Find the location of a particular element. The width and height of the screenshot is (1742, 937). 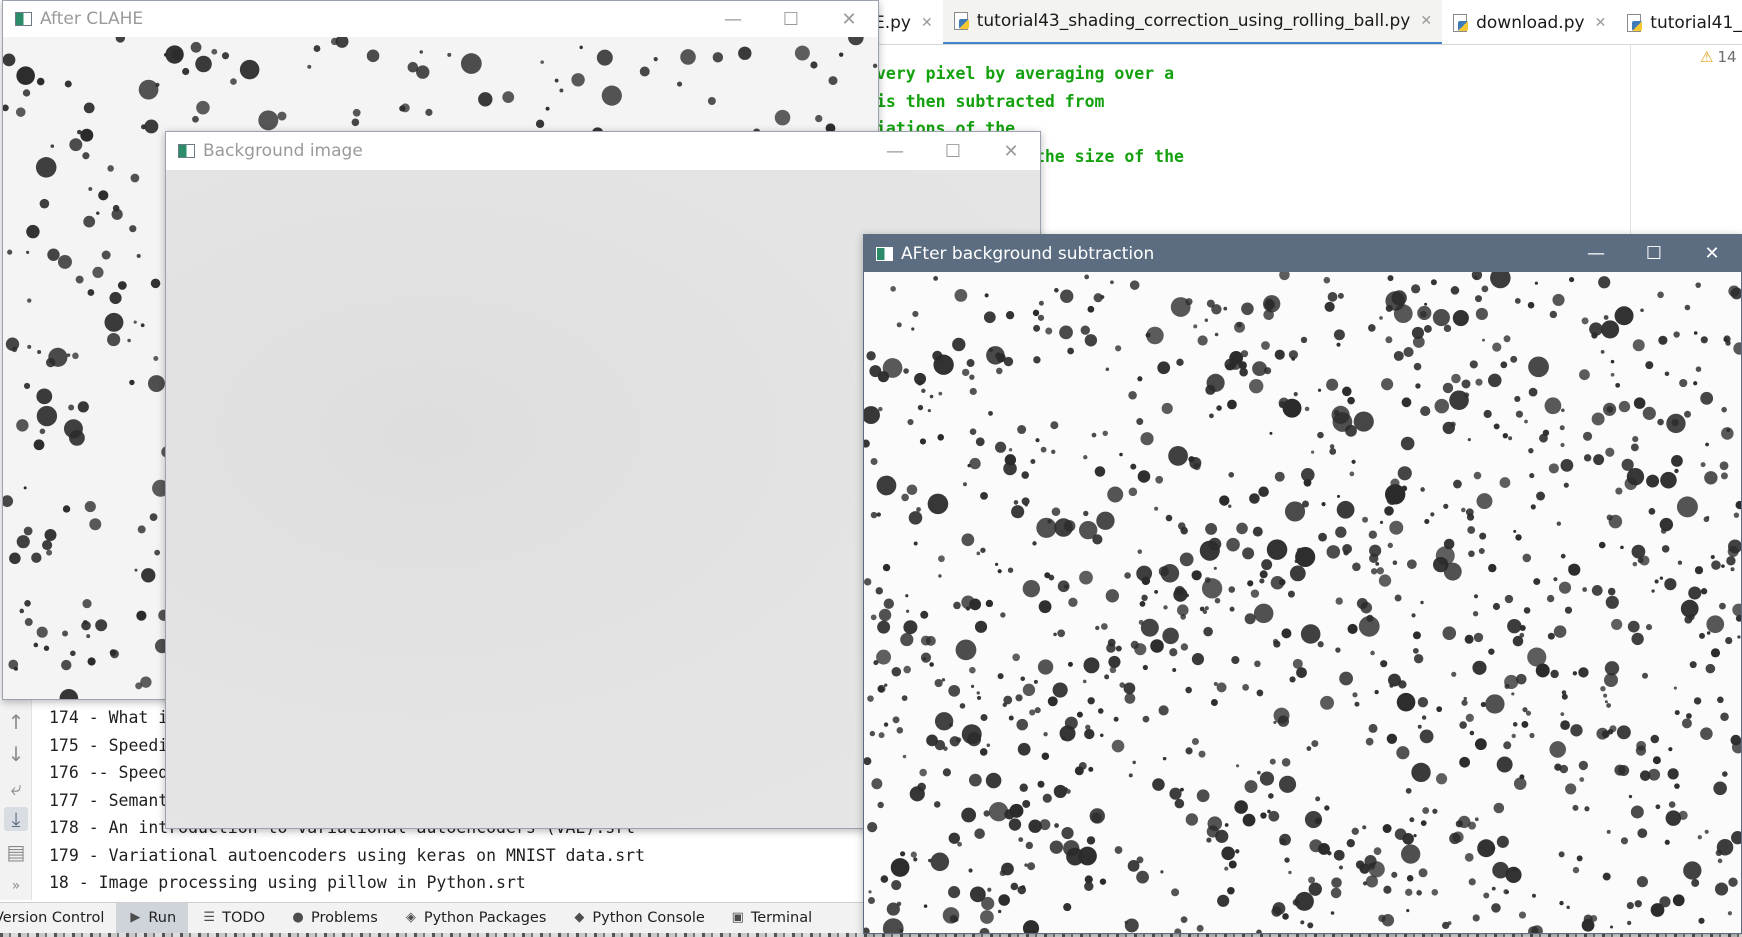

tab-e-py: E.py ✕ is located at coordinates (906, 22).